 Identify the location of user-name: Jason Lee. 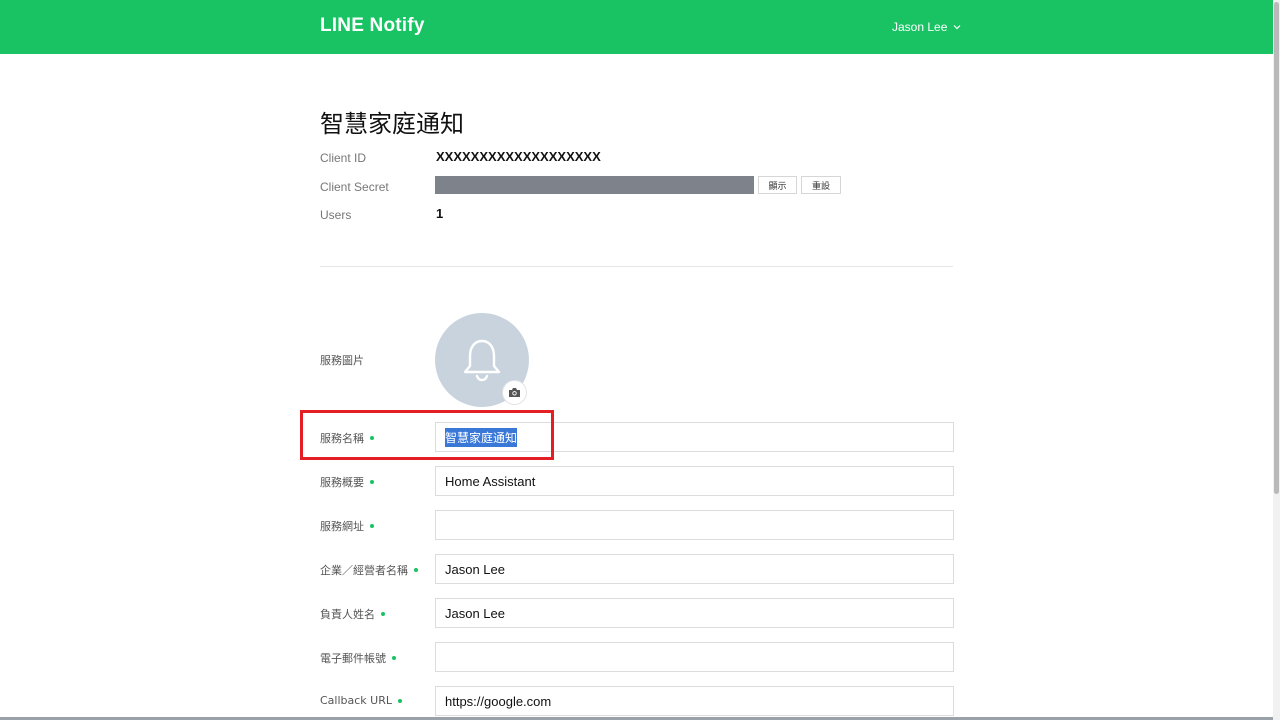
(920, 27).